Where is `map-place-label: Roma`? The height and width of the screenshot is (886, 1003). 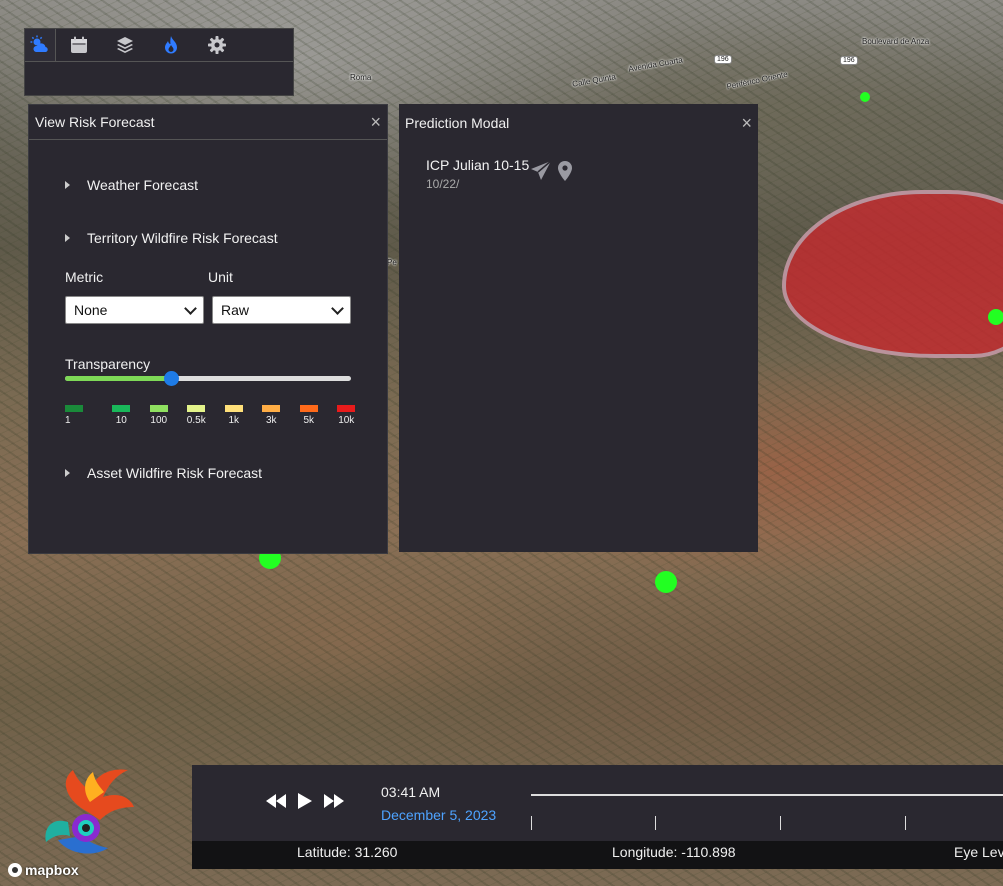
map-place-label: Roma is located at coordinates (361, 77).